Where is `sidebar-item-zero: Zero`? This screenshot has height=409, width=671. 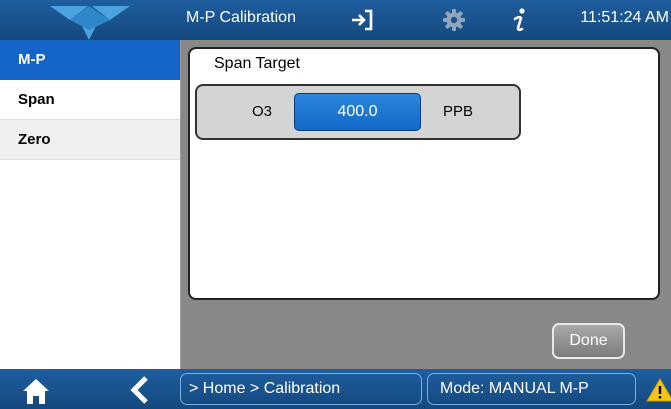 sidebar-item-zero: Zero is located at coordinates (90, 140).